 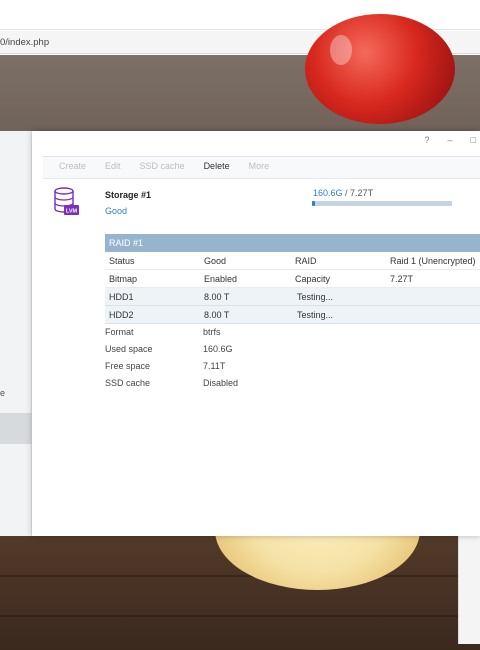 I want to click on sidebar-partial-label: e, so click(x=3, y=393).